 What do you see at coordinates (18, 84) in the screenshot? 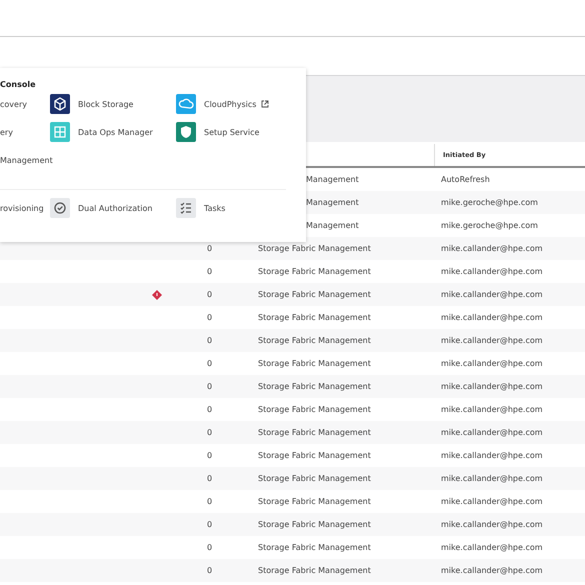
I see `menu-title: Console` at bounding box center [18, 84].